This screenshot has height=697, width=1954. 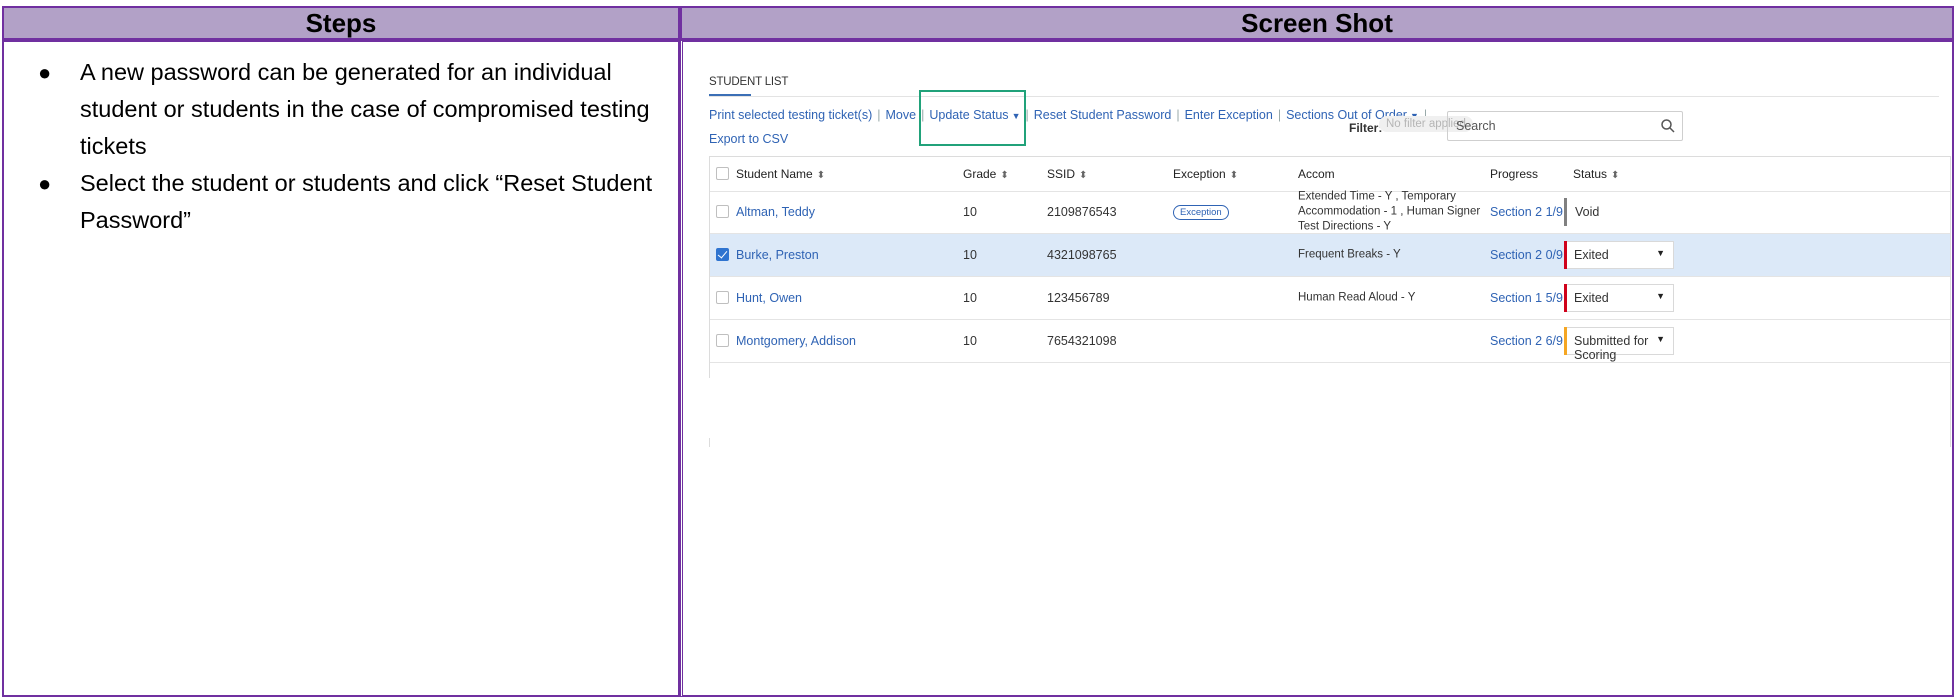 I want to click on status-static: Void, so click(x=1619, y=212).